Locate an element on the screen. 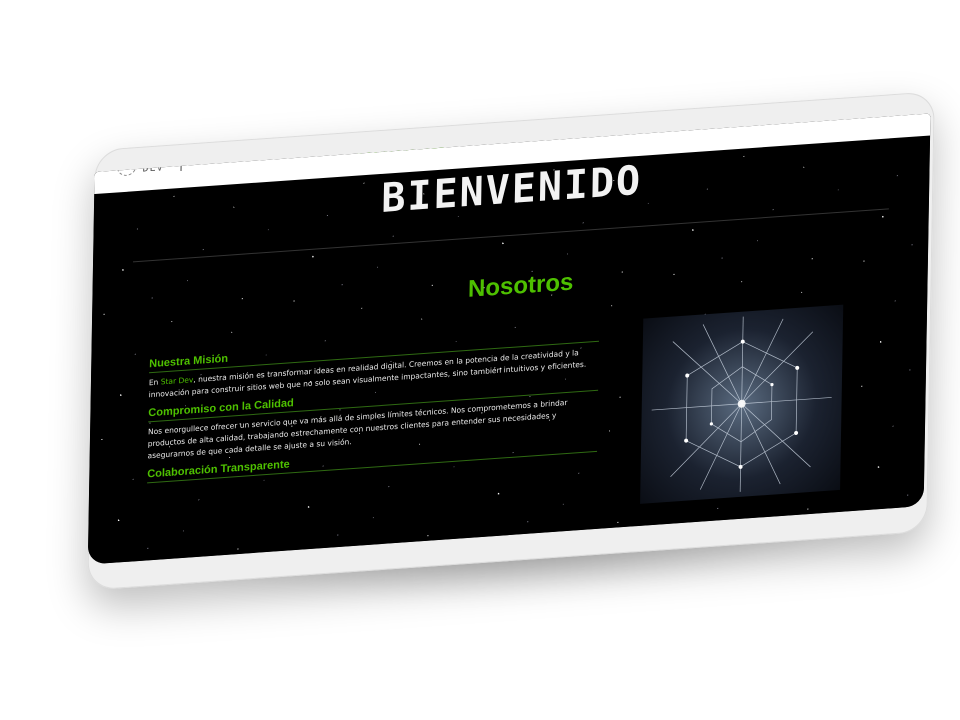 The image size is (960, 720). nav-link-lenguajes: Lenguajes is located at coordinates (695, 126).